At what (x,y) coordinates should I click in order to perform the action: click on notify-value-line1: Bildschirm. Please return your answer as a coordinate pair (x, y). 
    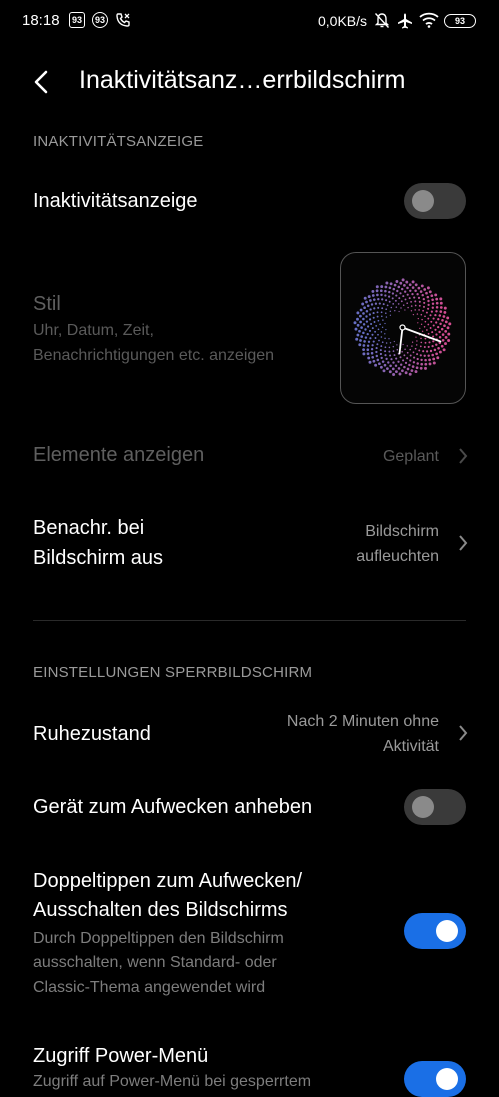
    Looking at the image, I should click on (402, 531).